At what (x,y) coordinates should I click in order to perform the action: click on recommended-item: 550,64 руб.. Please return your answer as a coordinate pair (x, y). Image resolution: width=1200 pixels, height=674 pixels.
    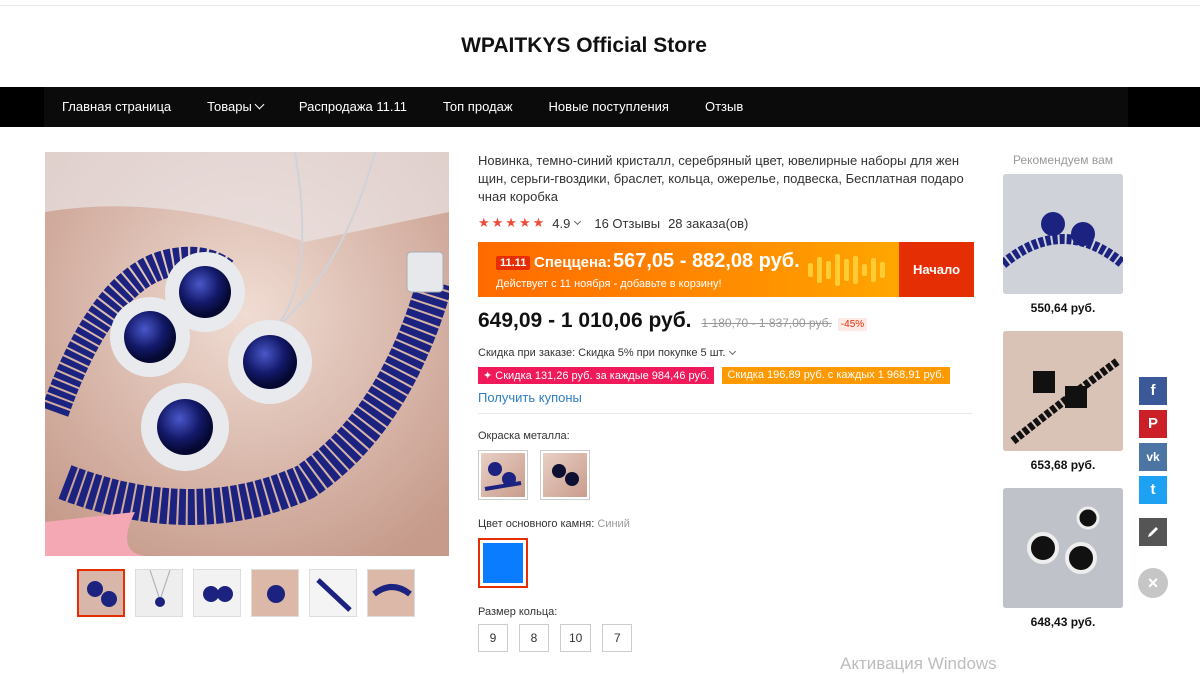
    Looking at the image, I should click on (1063, 244).